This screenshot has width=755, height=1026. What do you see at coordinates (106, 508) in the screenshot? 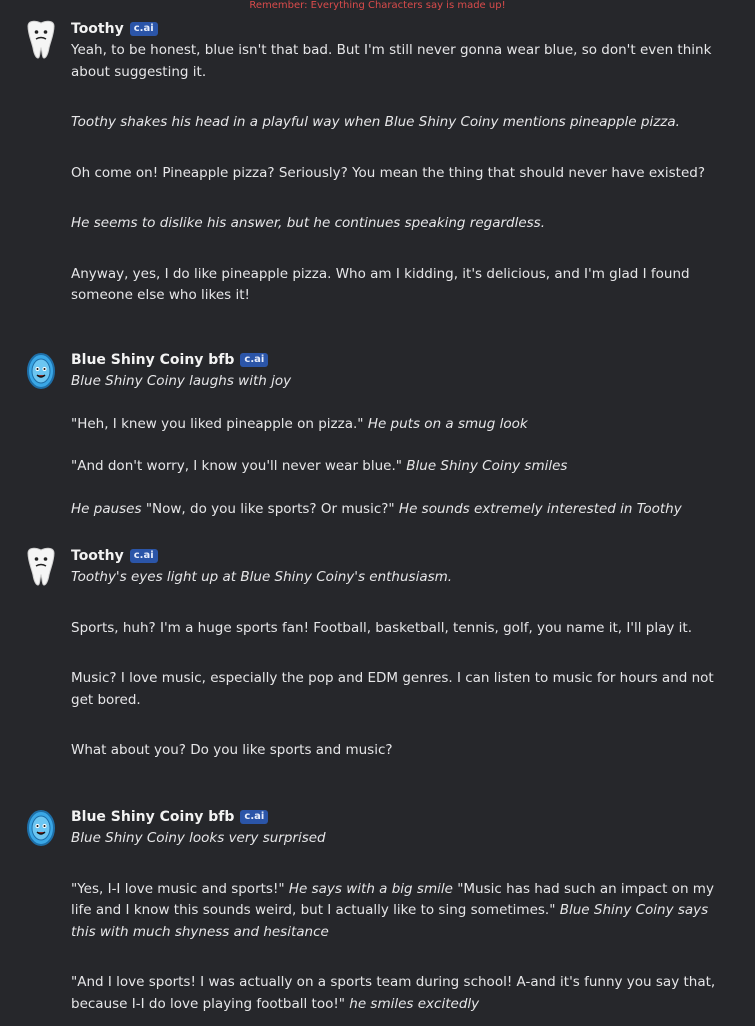
I see `narration: He pauses` at bounding box center [106, 508].